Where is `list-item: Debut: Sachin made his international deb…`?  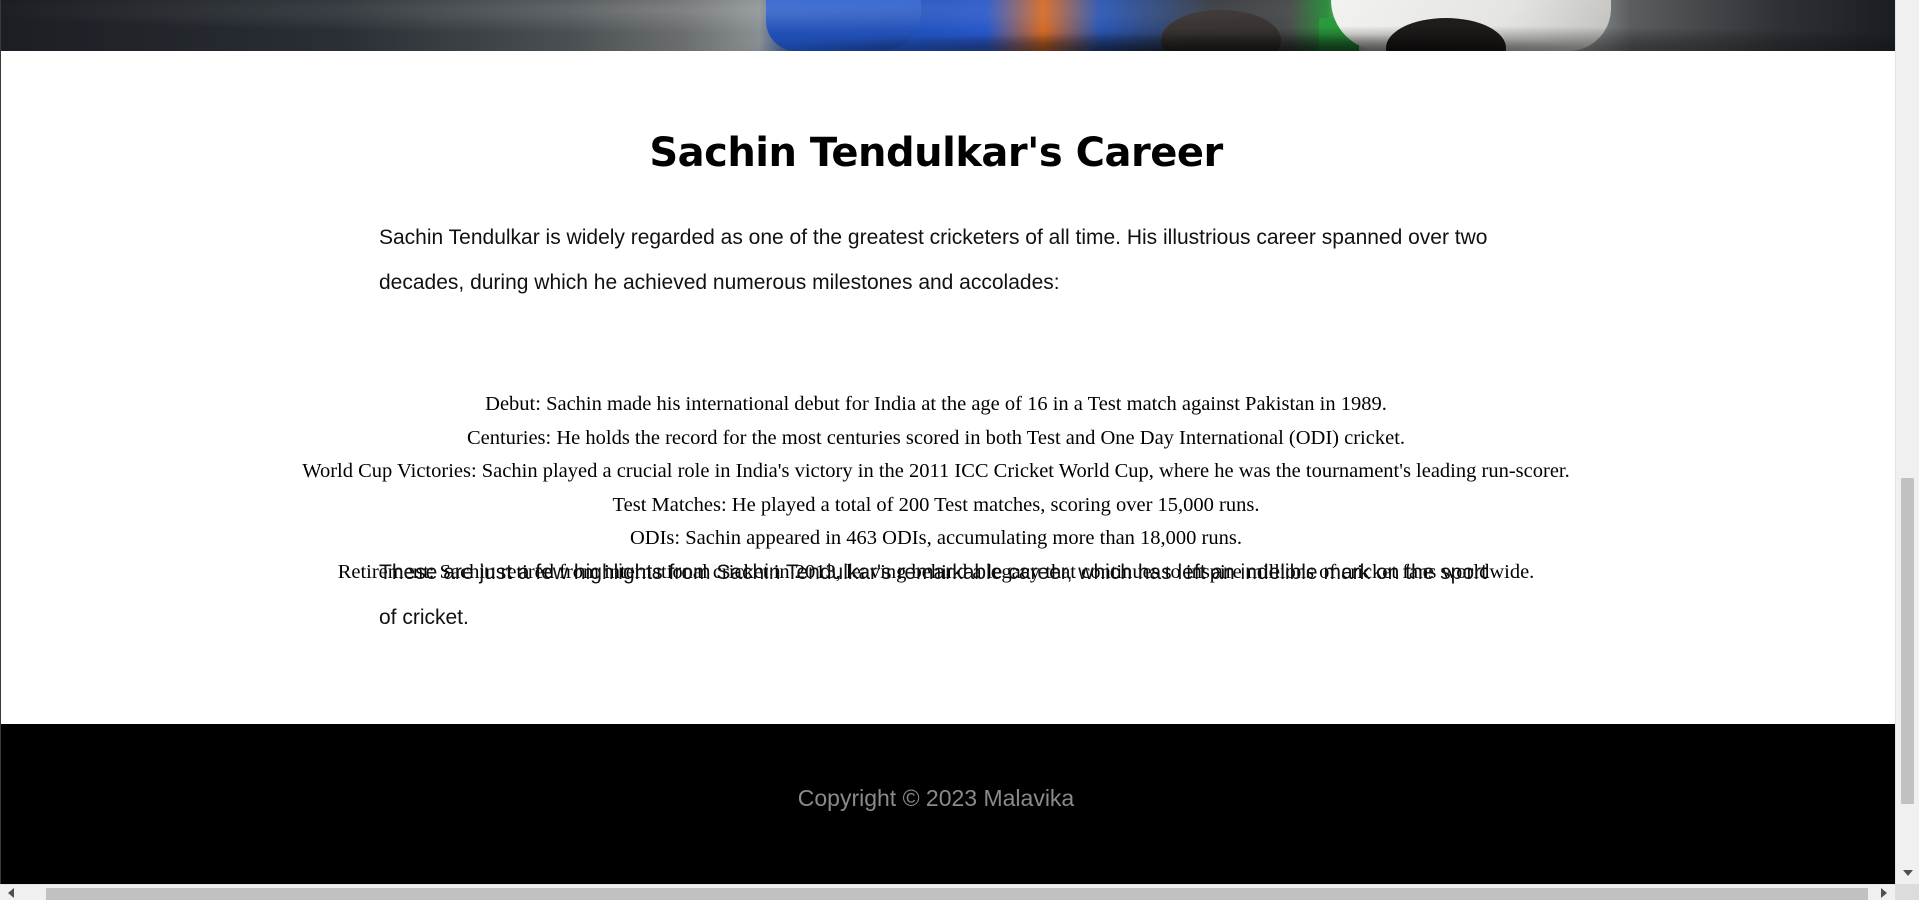 list-item: Debut: Sachin made his international deb… is located at coordinates (936, 404).